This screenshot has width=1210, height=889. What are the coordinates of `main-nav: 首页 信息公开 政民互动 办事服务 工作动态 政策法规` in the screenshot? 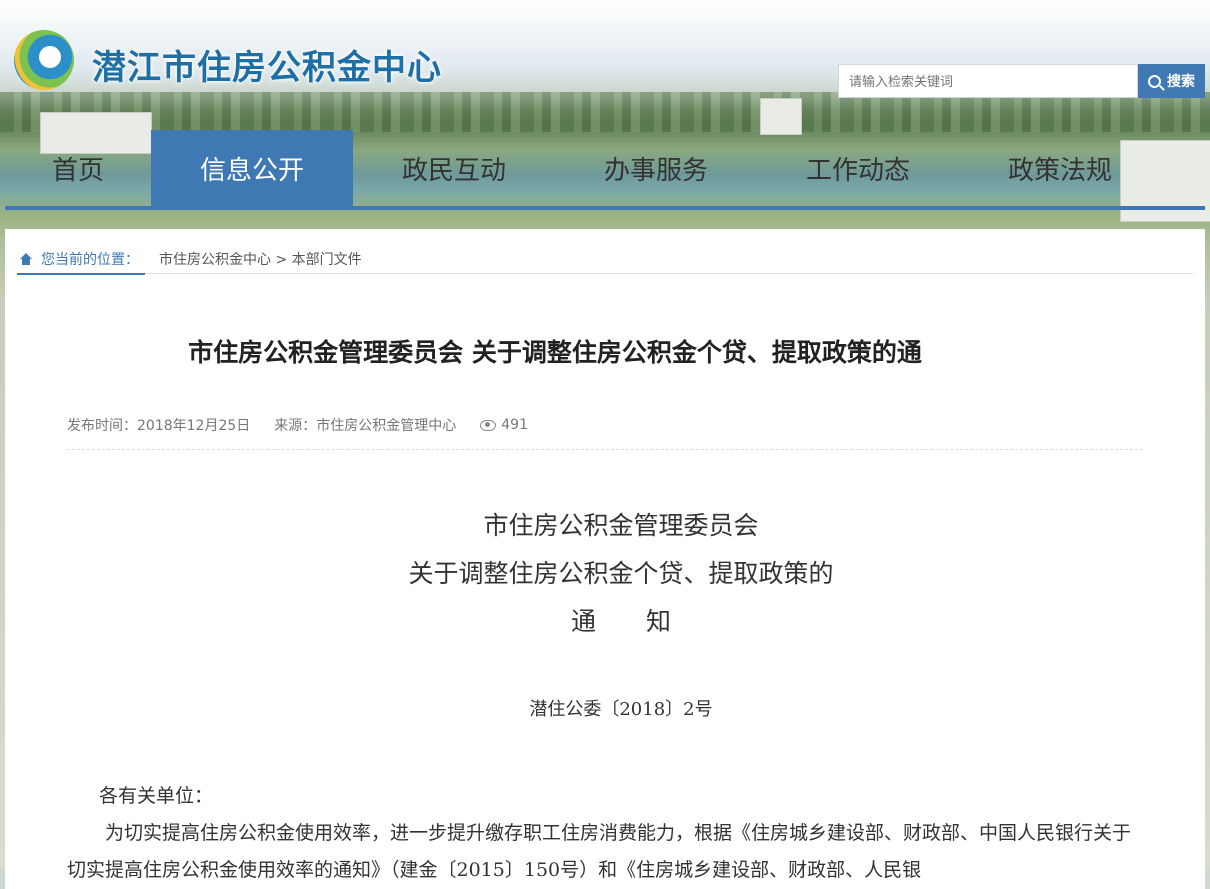 It's located at (605, 170).